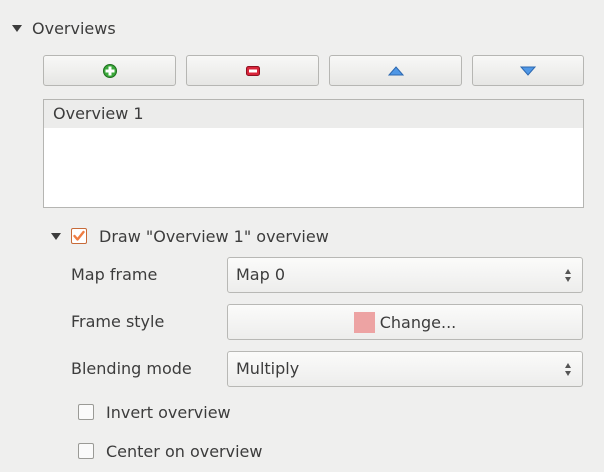 This screenshot has width=604, height=472. Describe the element at coordinates (86, 451) in the screenshot. I see `center-overview-checkbox` at that location.